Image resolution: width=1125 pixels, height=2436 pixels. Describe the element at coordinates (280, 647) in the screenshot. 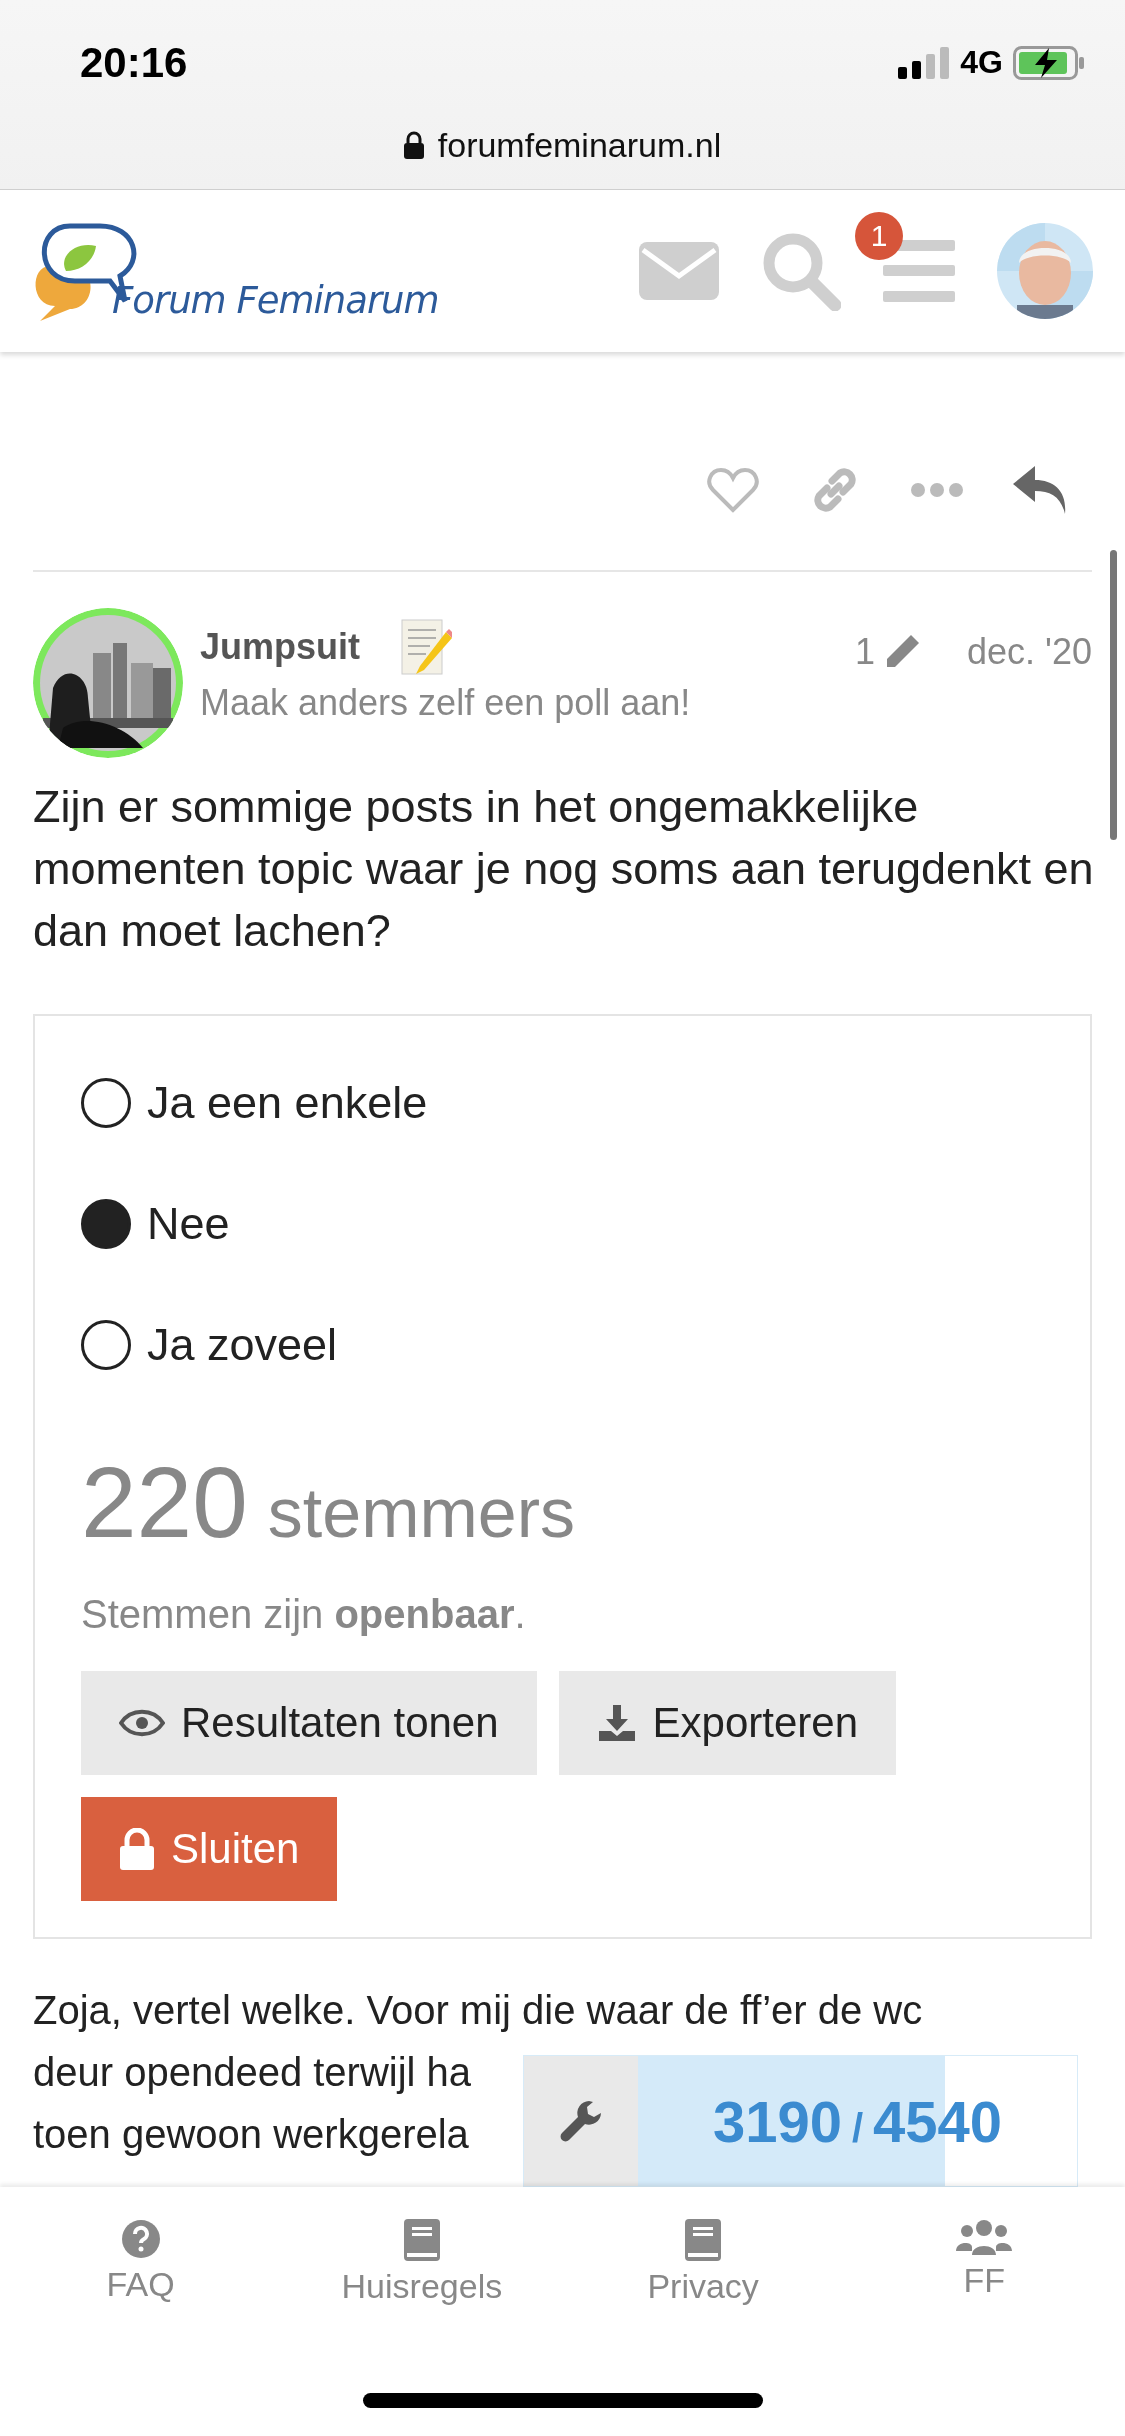

I see `author-name: Jumpsuit` at that location.